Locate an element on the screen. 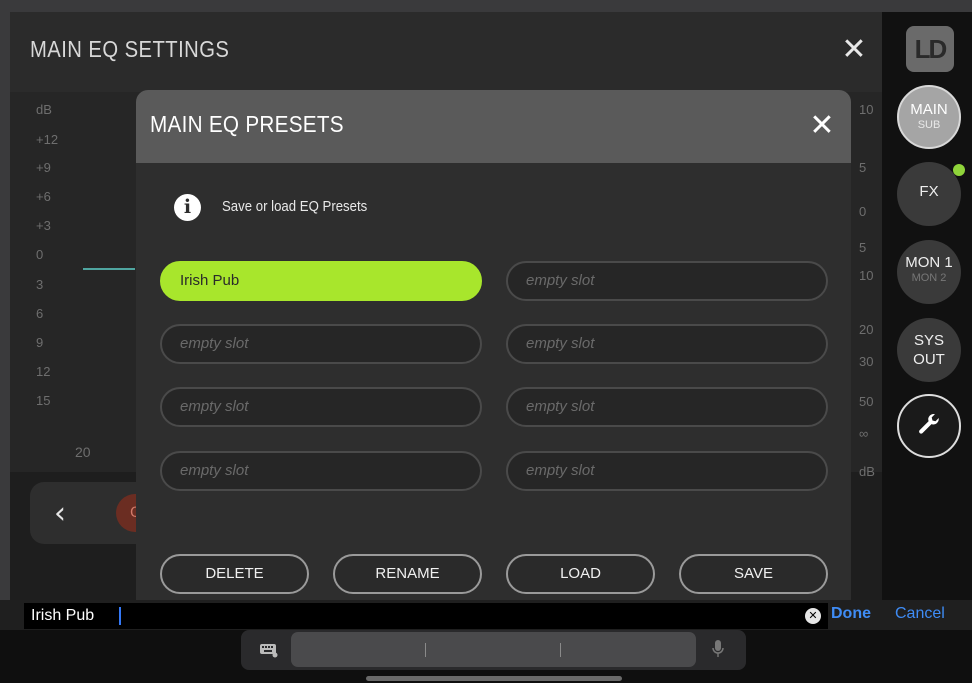 This screenshot has width=972, height=683. freq-tick-label: 20 is located at coordinates (83, 452).